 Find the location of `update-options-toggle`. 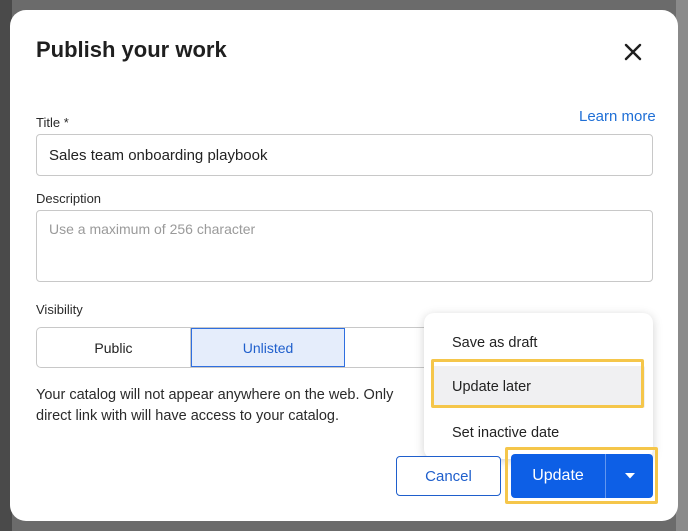

update-options-toggle is located at coordinates (629, 476).